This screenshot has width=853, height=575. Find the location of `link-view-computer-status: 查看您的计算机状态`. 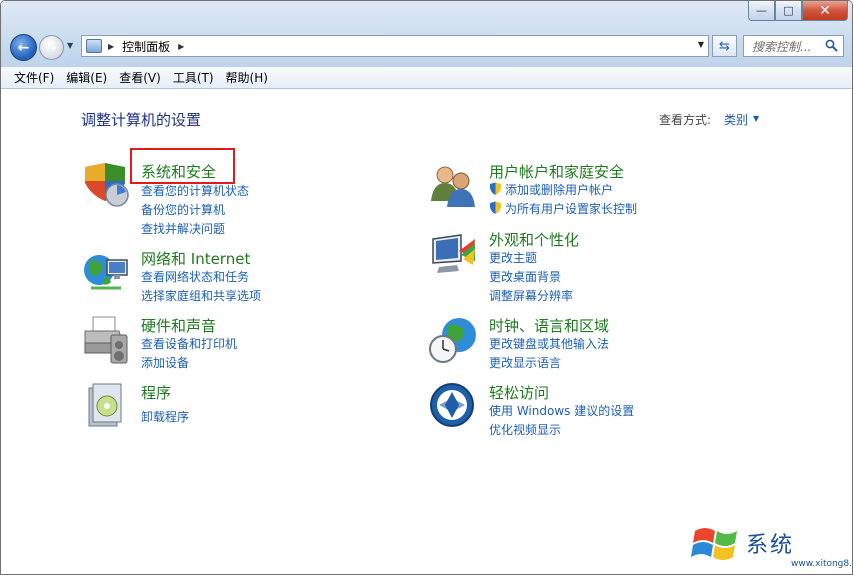

link-view-computer-status: 查看您的计算机状态 is located at coordinates (195, 190).